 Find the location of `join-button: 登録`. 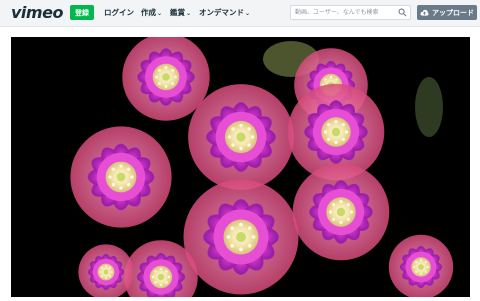

join-button: 登録 is located at coordinates (82, 12).